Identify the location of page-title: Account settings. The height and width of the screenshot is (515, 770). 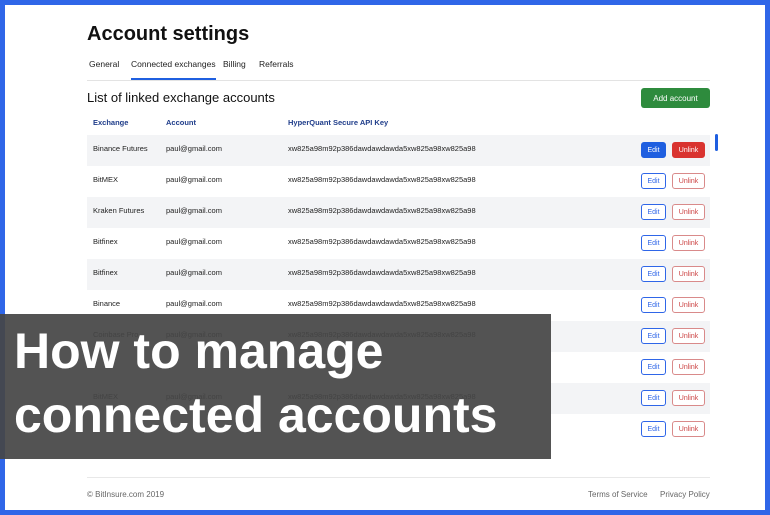
(168, 34).